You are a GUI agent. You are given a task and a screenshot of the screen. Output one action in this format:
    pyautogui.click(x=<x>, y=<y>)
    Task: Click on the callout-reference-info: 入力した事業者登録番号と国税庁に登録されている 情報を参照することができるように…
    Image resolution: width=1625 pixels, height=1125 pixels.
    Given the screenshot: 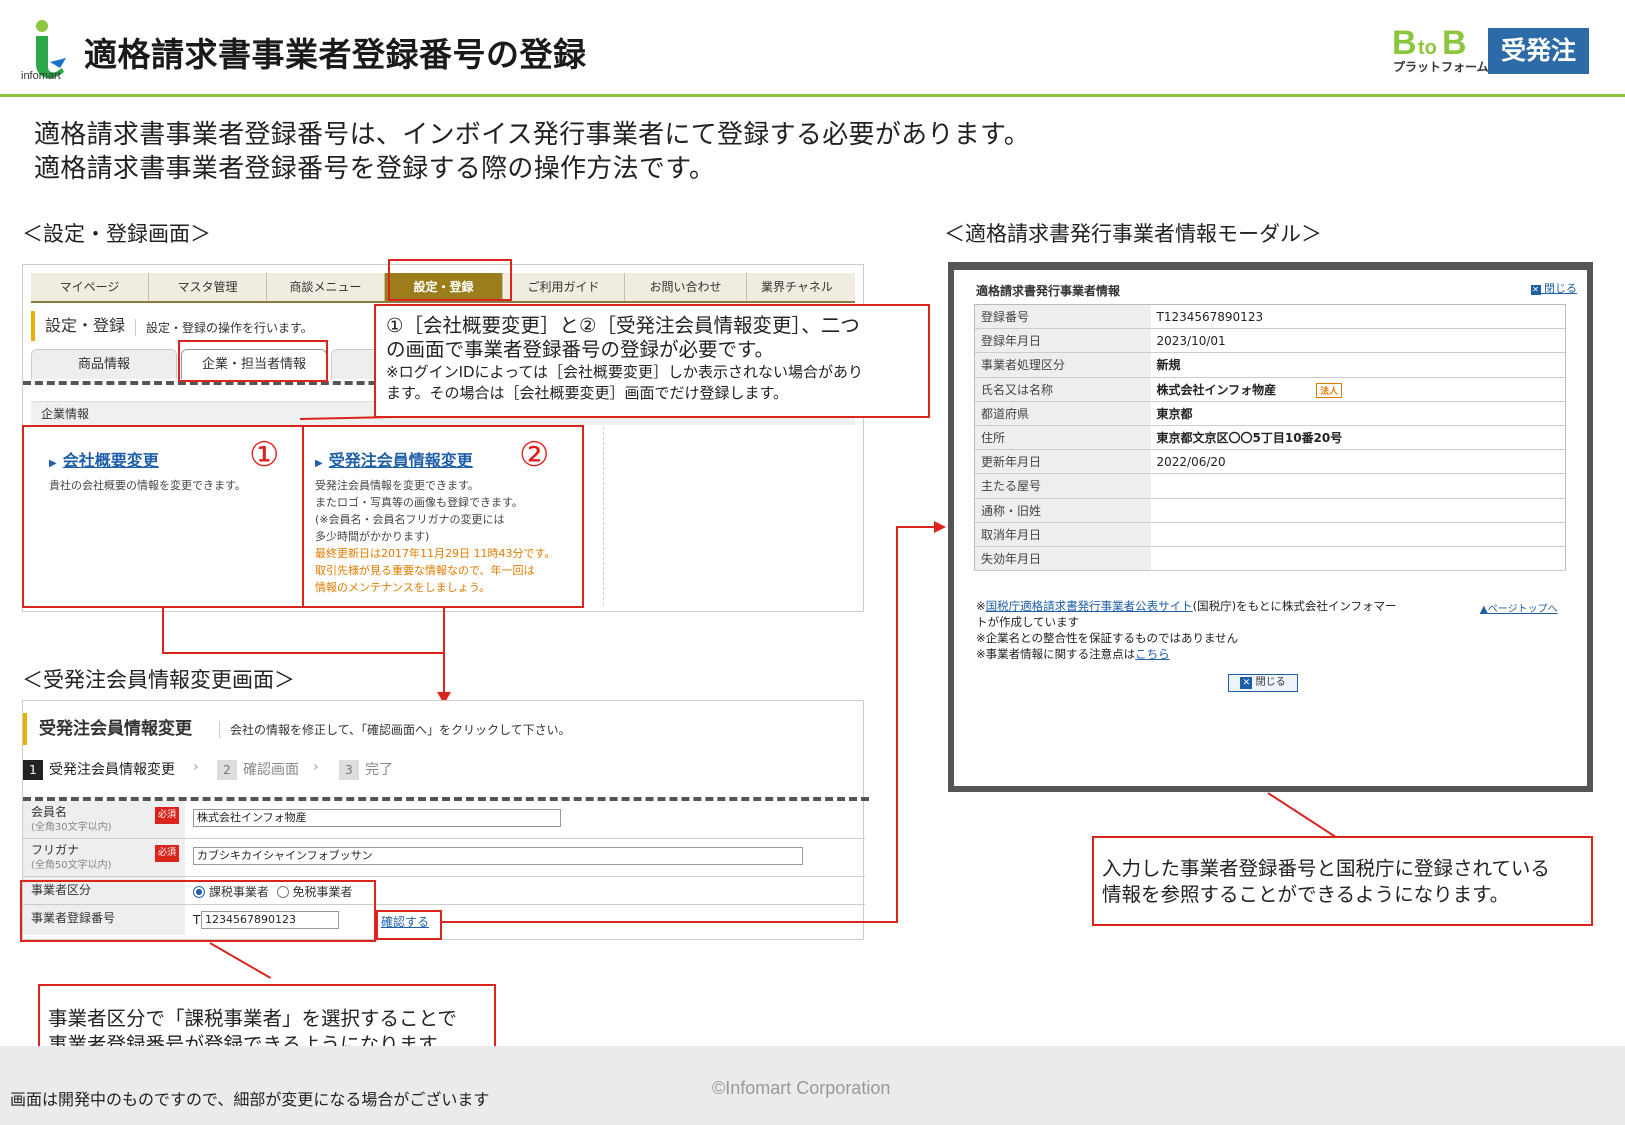 What is the action you would take?
    pyautogui.click(x=1342, y=881)
    